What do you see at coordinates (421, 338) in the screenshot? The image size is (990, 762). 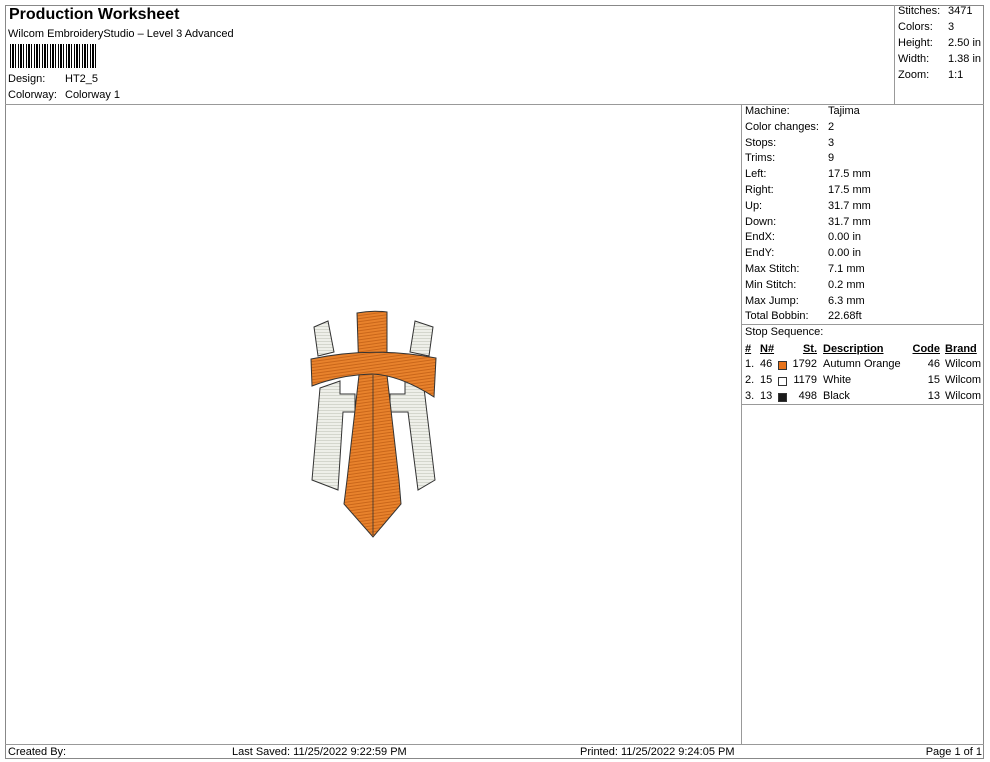 I see `white-top-right` at bounding box center [421, 338].